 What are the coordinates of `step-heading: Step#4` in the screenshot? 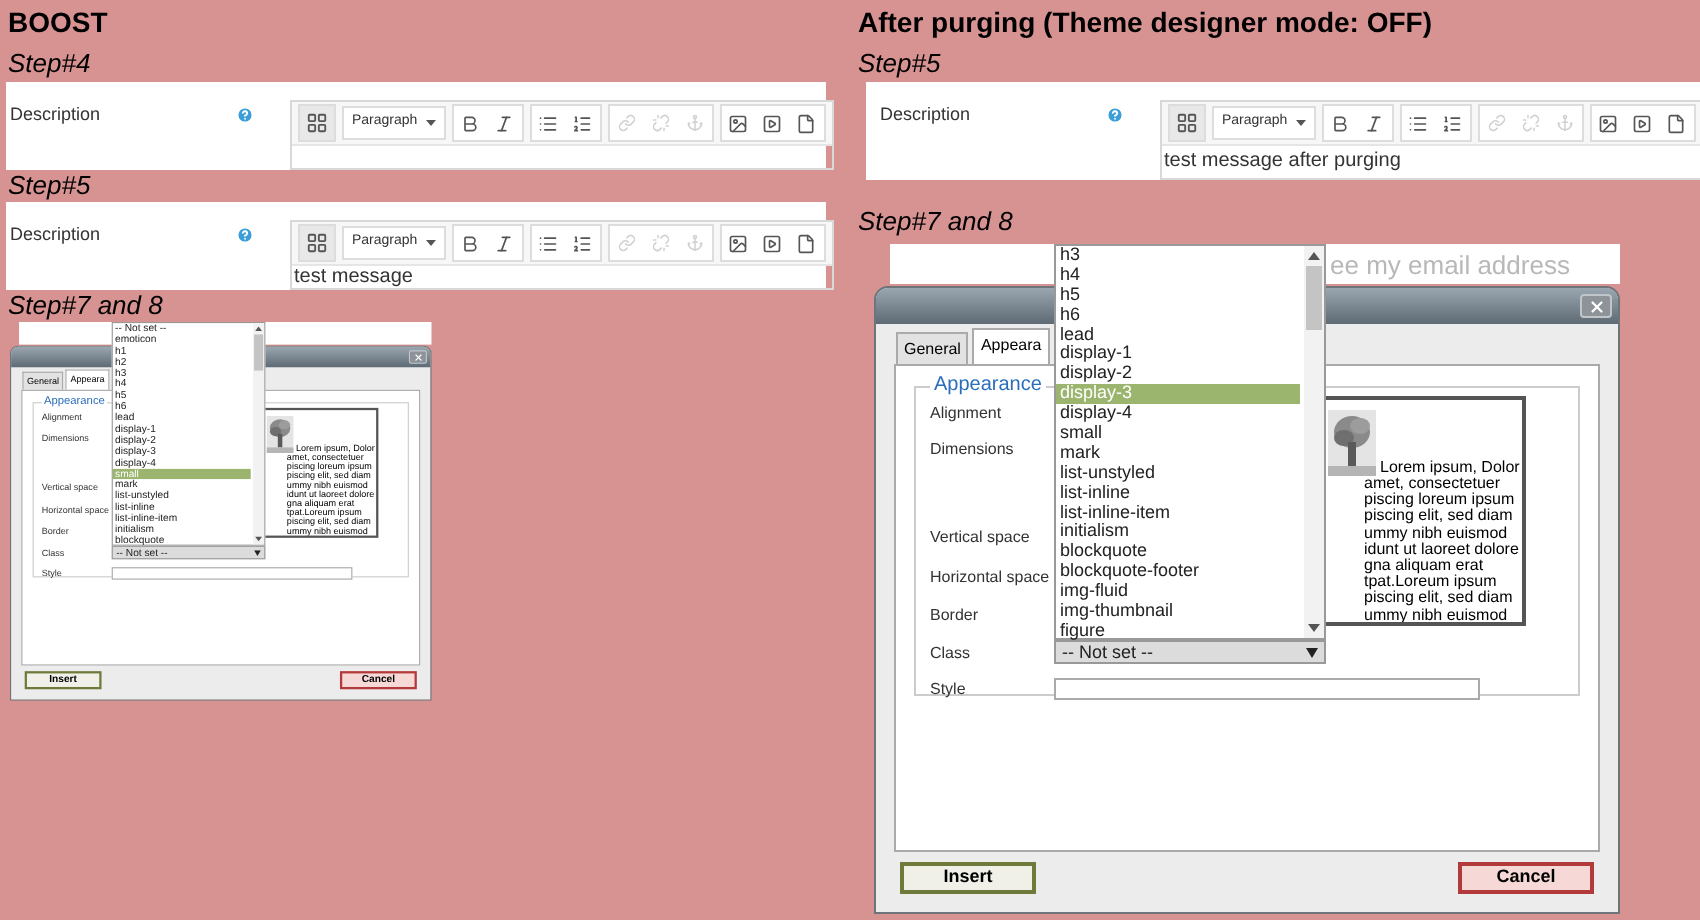 It's located at (50, 63).